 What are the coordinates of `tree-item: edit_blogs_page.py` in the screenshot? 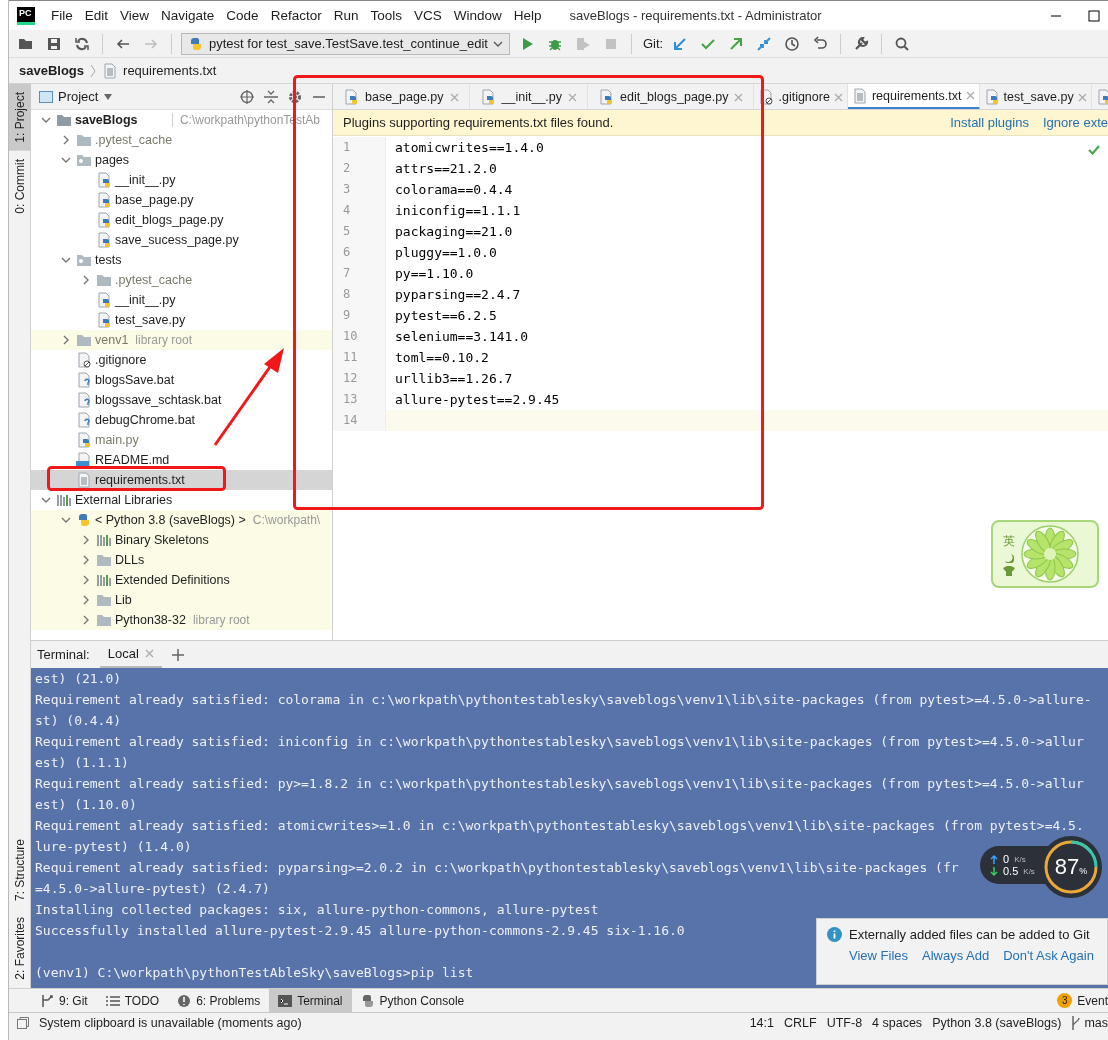 It's located at (181, 220).